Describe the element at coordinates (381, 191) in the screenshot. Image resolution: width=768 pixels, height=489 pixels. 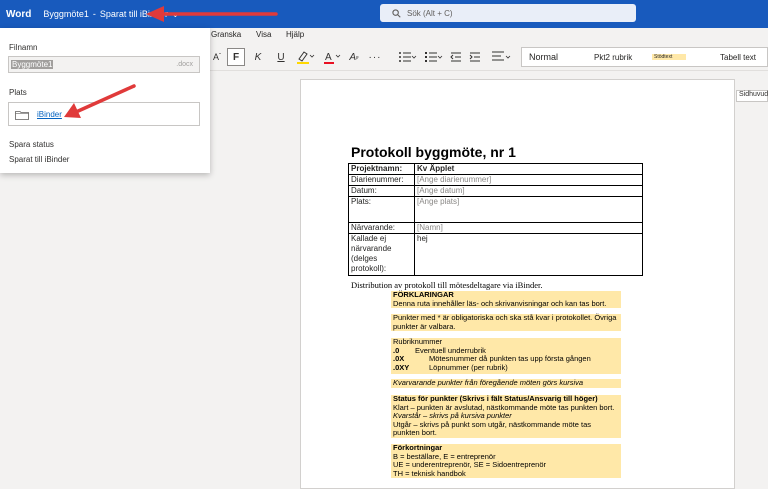
I see `cell-label: Datum:` at that location.